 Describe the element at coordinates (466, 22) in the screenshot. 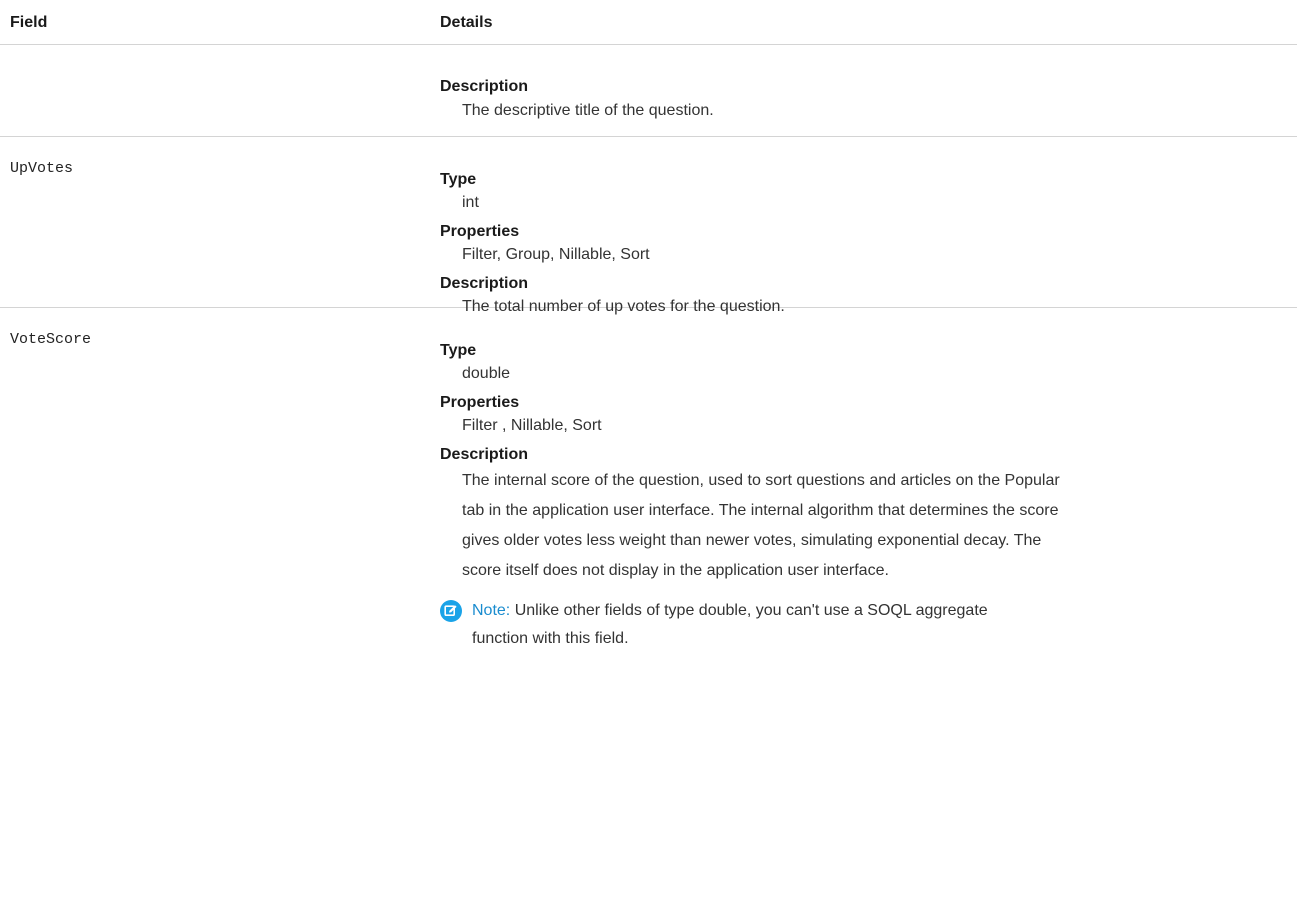

I see `column-header-details: Details` at that location.